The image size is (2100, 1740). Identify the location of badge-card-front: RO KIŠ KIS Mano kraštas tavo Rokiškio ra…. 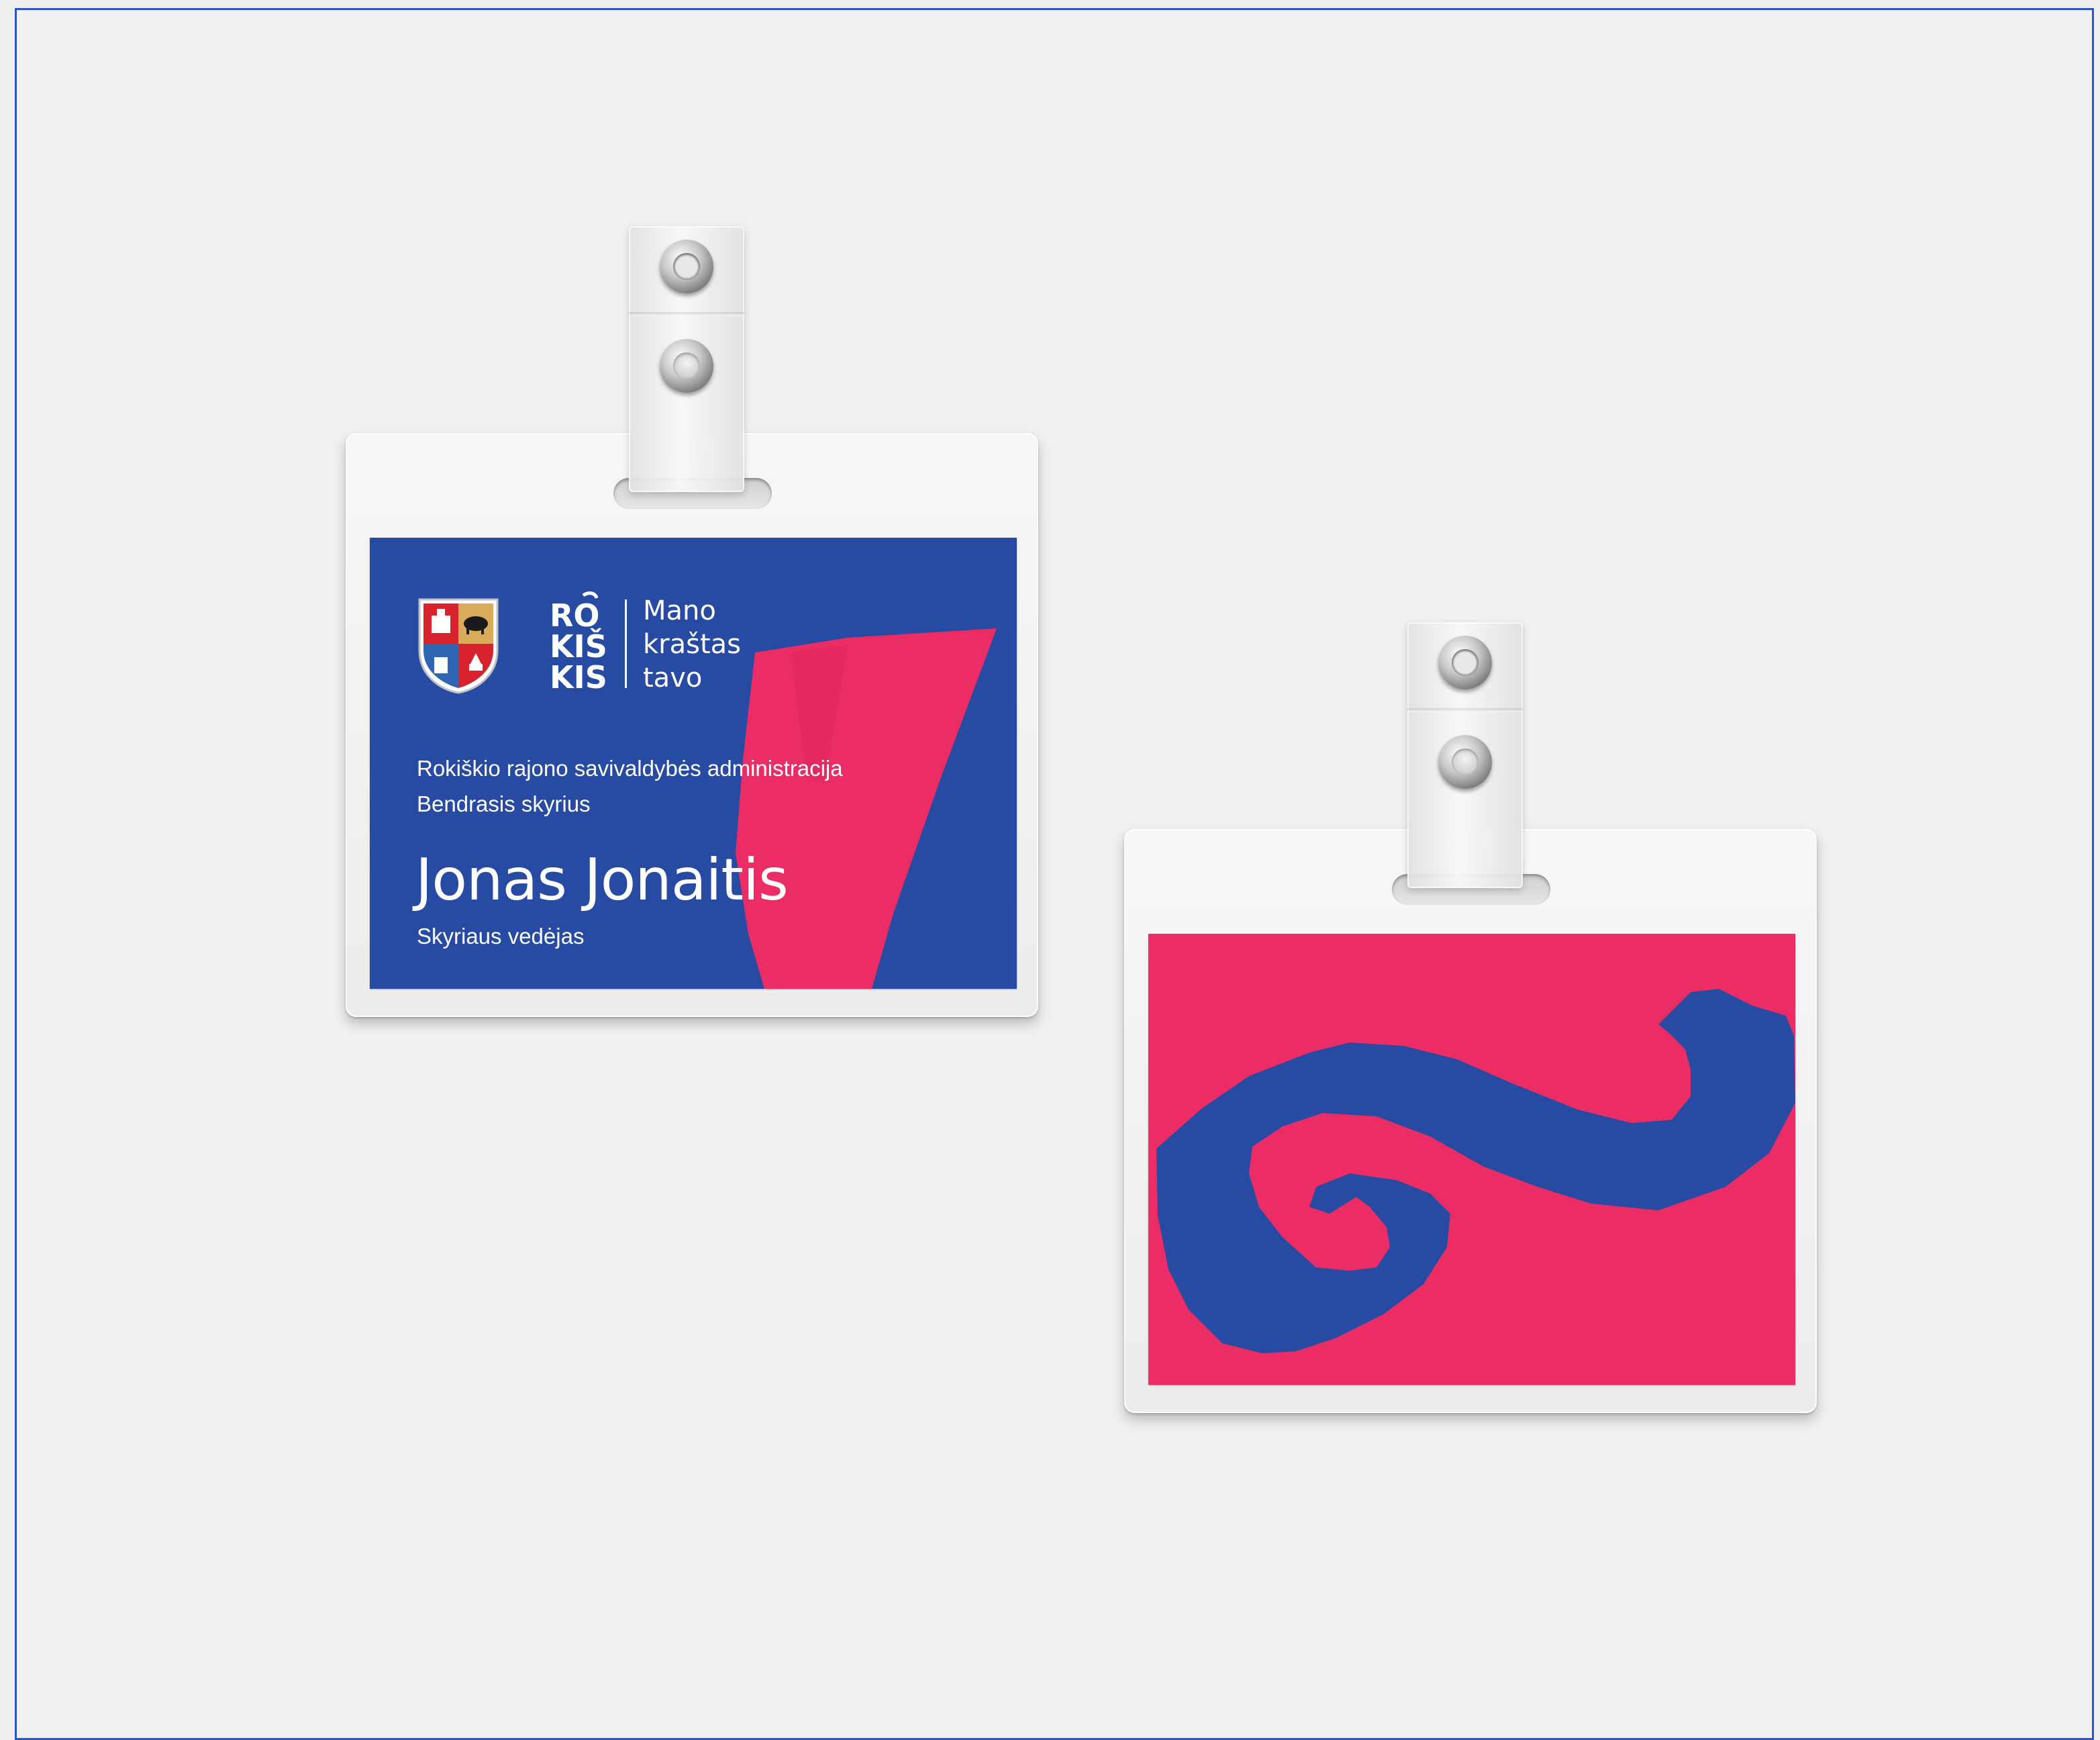
(694, 763).